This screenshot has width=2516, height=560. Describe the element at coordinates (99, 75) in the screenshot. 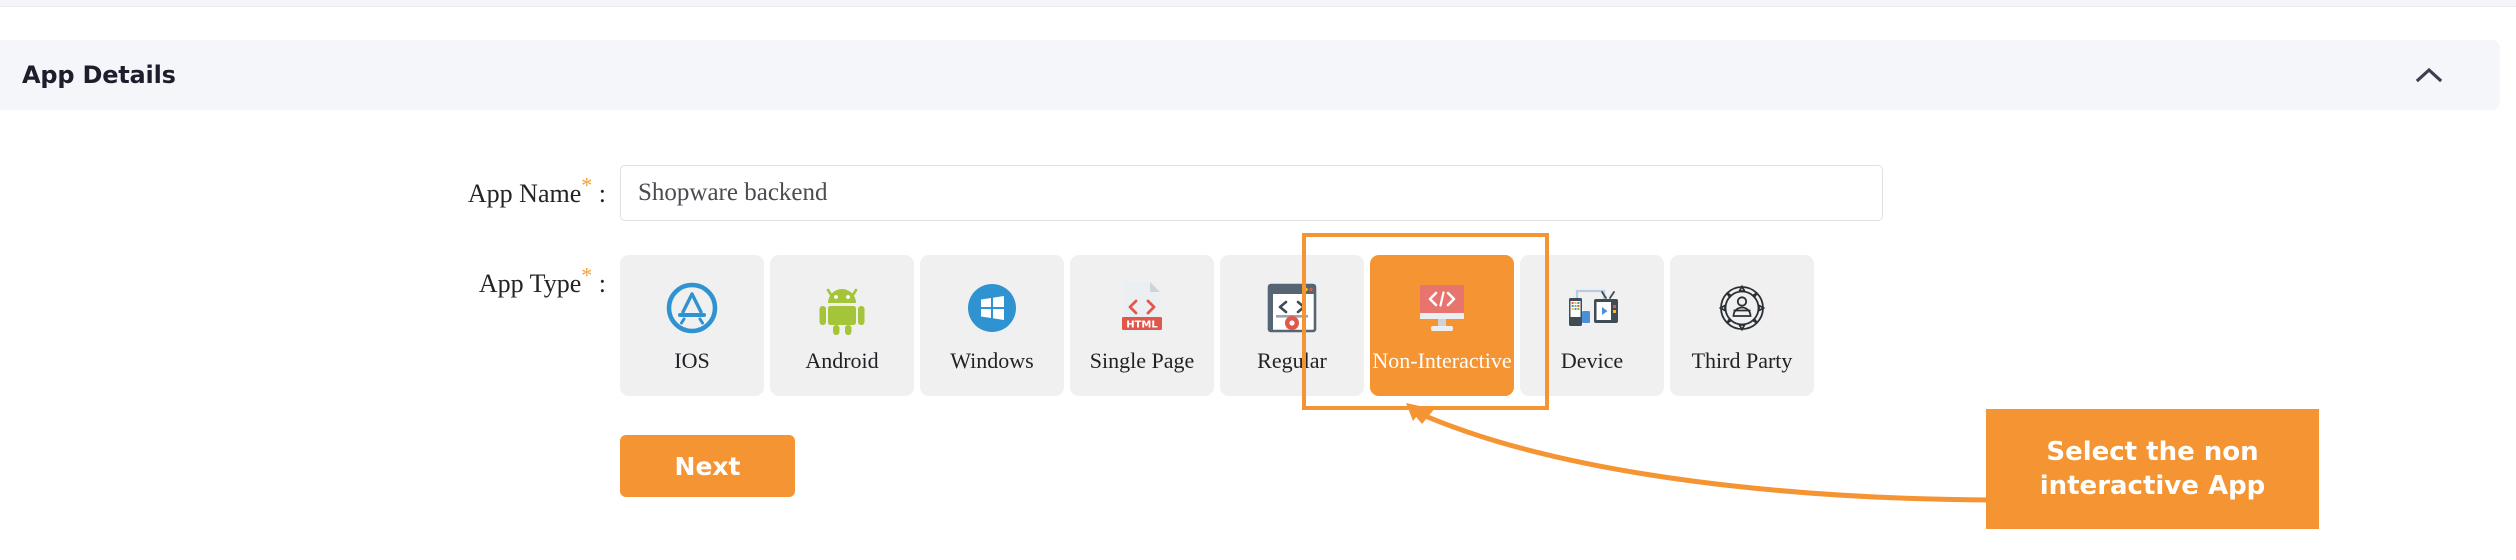

I see `page-title: App Details` at that location.